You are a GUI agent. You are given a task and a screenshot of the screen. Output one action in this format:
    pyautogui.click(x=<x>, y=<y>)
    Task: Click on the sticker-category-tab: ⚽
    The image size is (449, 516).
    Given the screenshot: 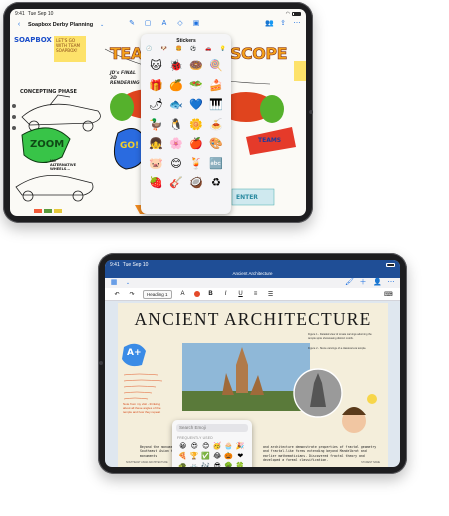 What is the action you would take?
    pyautogui.click(x=193, y=49)
    